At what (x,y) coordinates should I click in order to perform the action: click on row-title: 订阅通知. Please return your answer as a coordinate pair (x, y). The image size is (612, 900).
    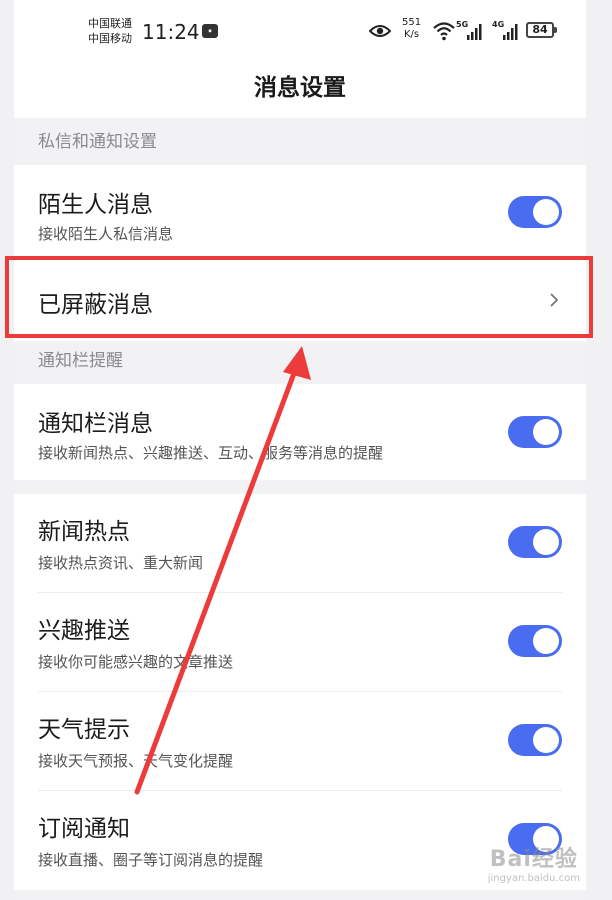
    Looking at the image, I should click on (84, 829).